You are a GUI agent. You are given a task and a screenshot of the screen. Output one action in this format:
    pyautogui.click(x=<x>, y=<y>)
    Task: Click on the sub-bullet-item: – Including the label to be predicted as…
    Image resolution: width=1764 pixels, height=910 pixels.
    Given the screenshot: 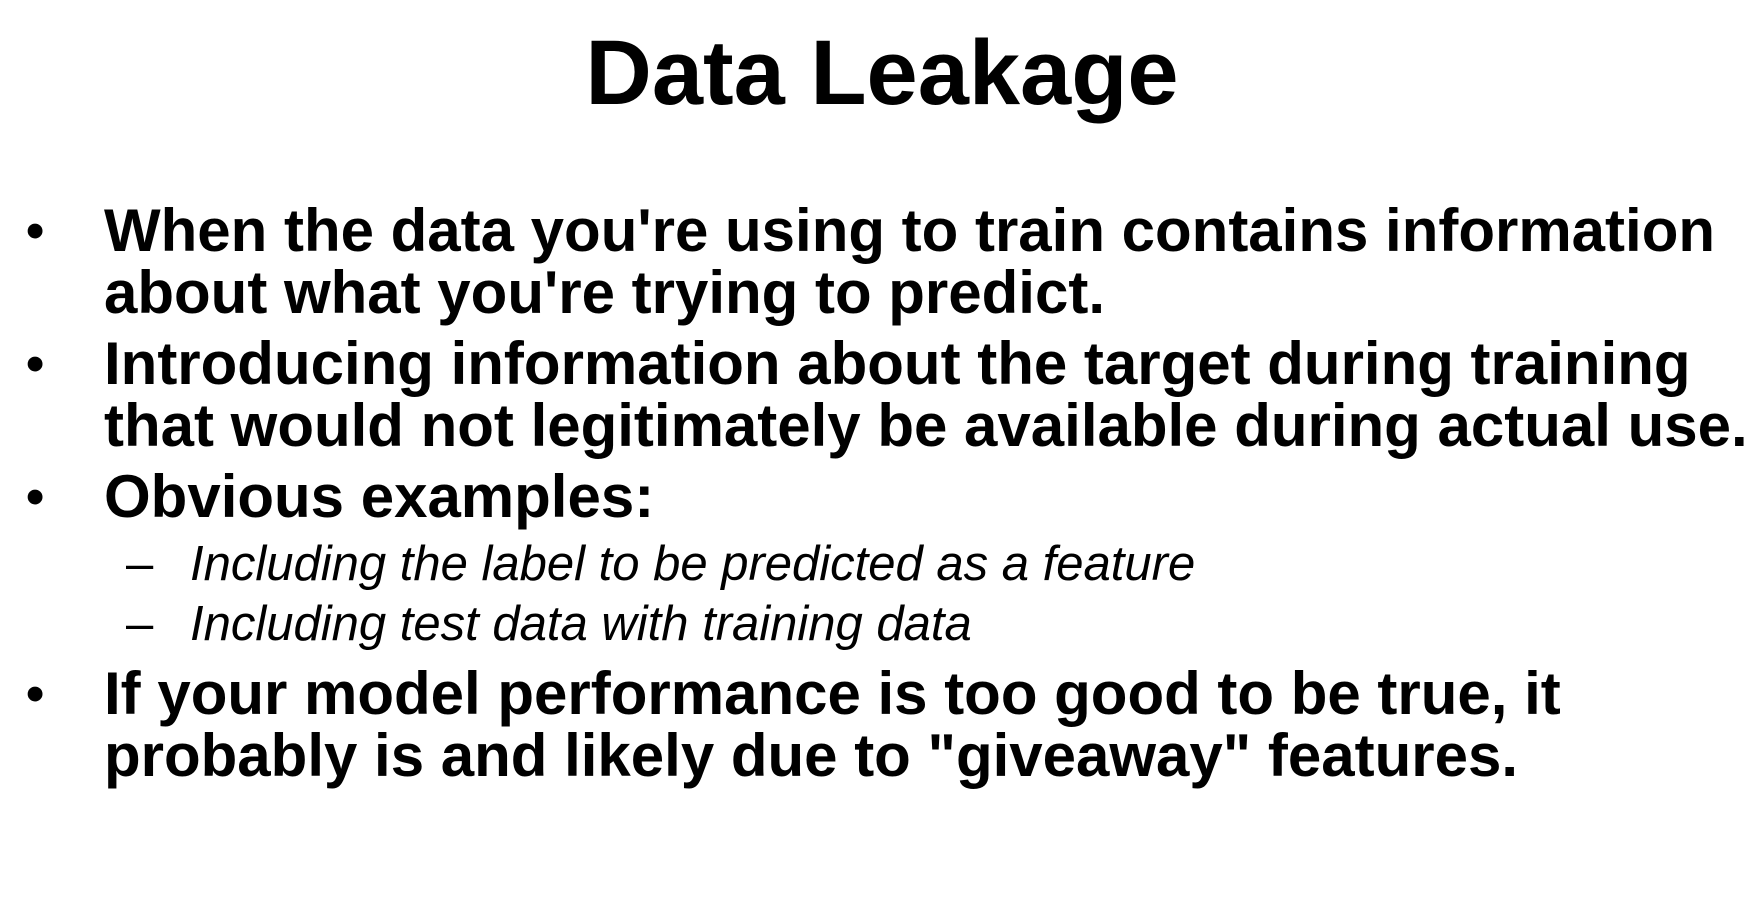 What is the action you would take?
    pyautogui.click(x=895, y=564)
    